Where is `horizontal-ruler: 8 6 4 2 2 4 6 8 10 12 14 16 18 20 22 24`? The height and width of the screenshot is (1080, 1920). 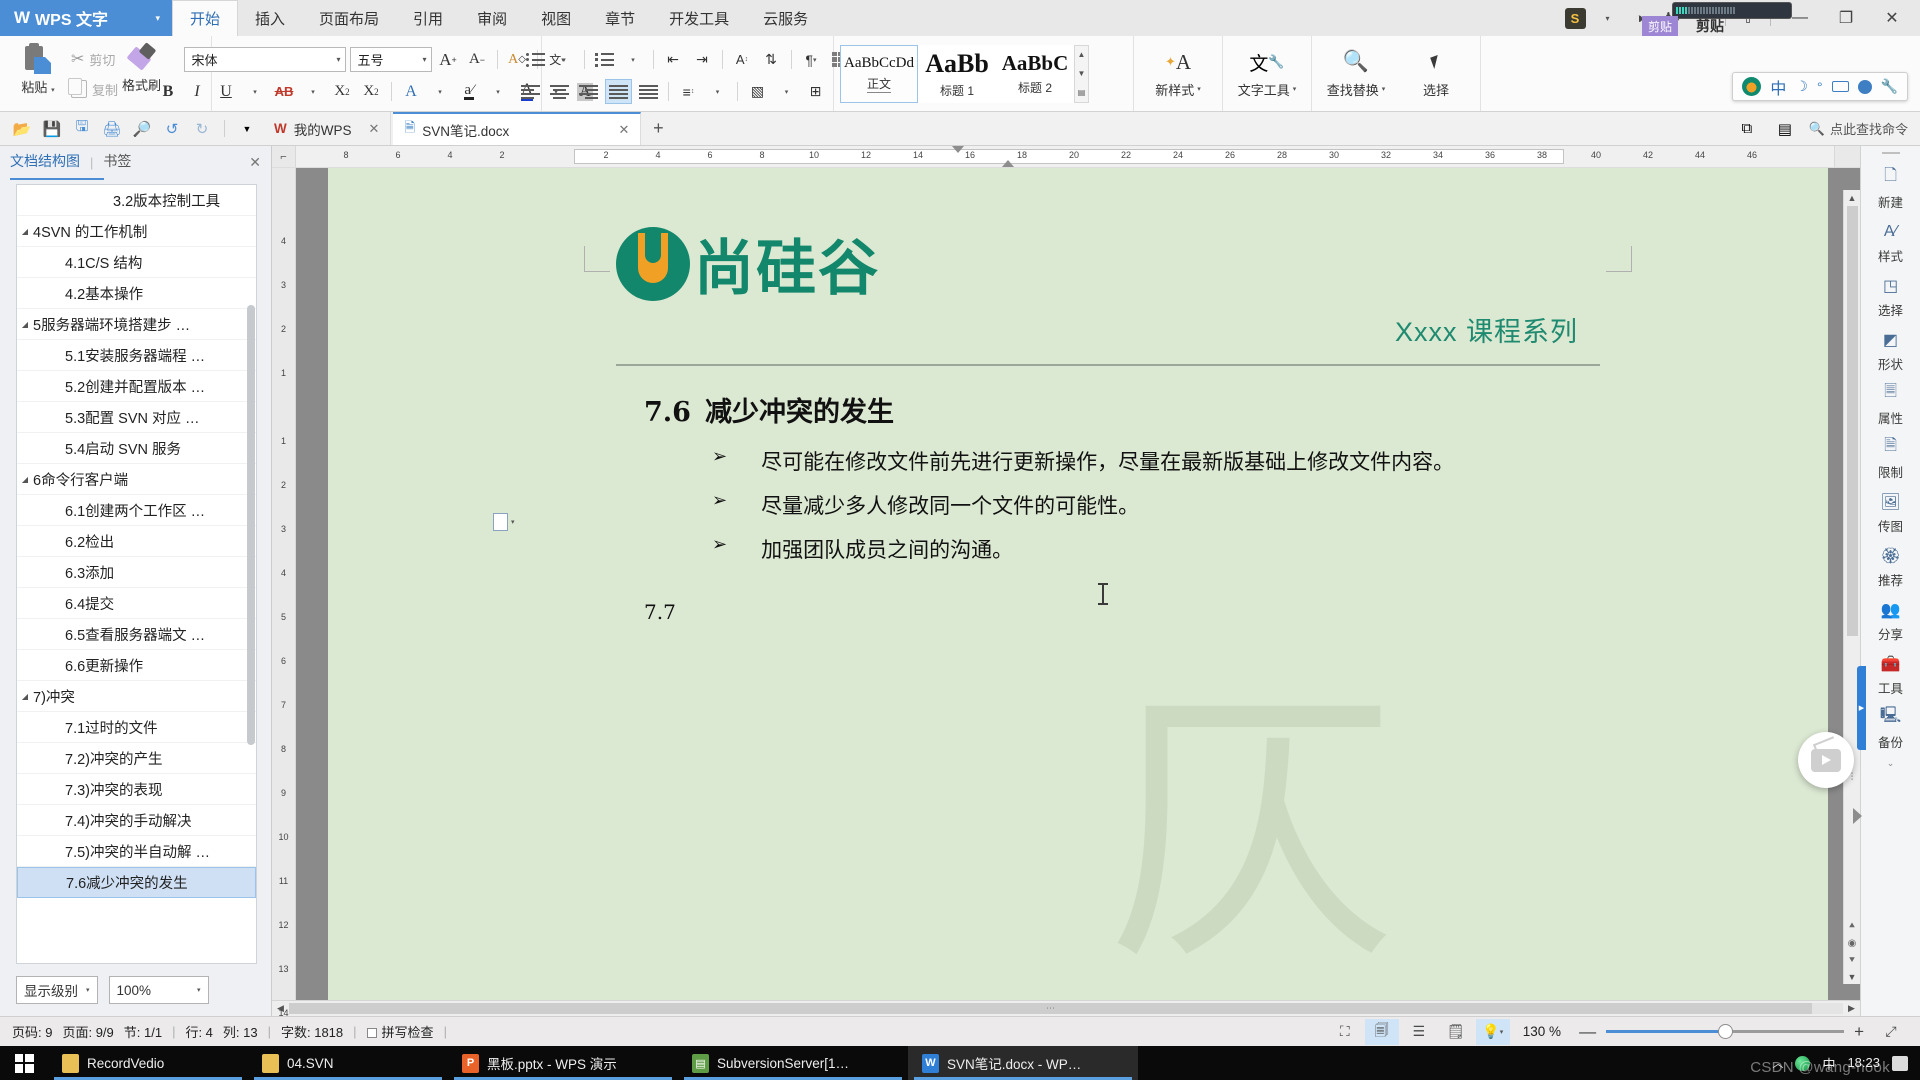
horizontal-ruler: 8 6 4 2 2 4 6 8 10 12 14 16 18 20 22 24 is located at coordinates (1065, 156).